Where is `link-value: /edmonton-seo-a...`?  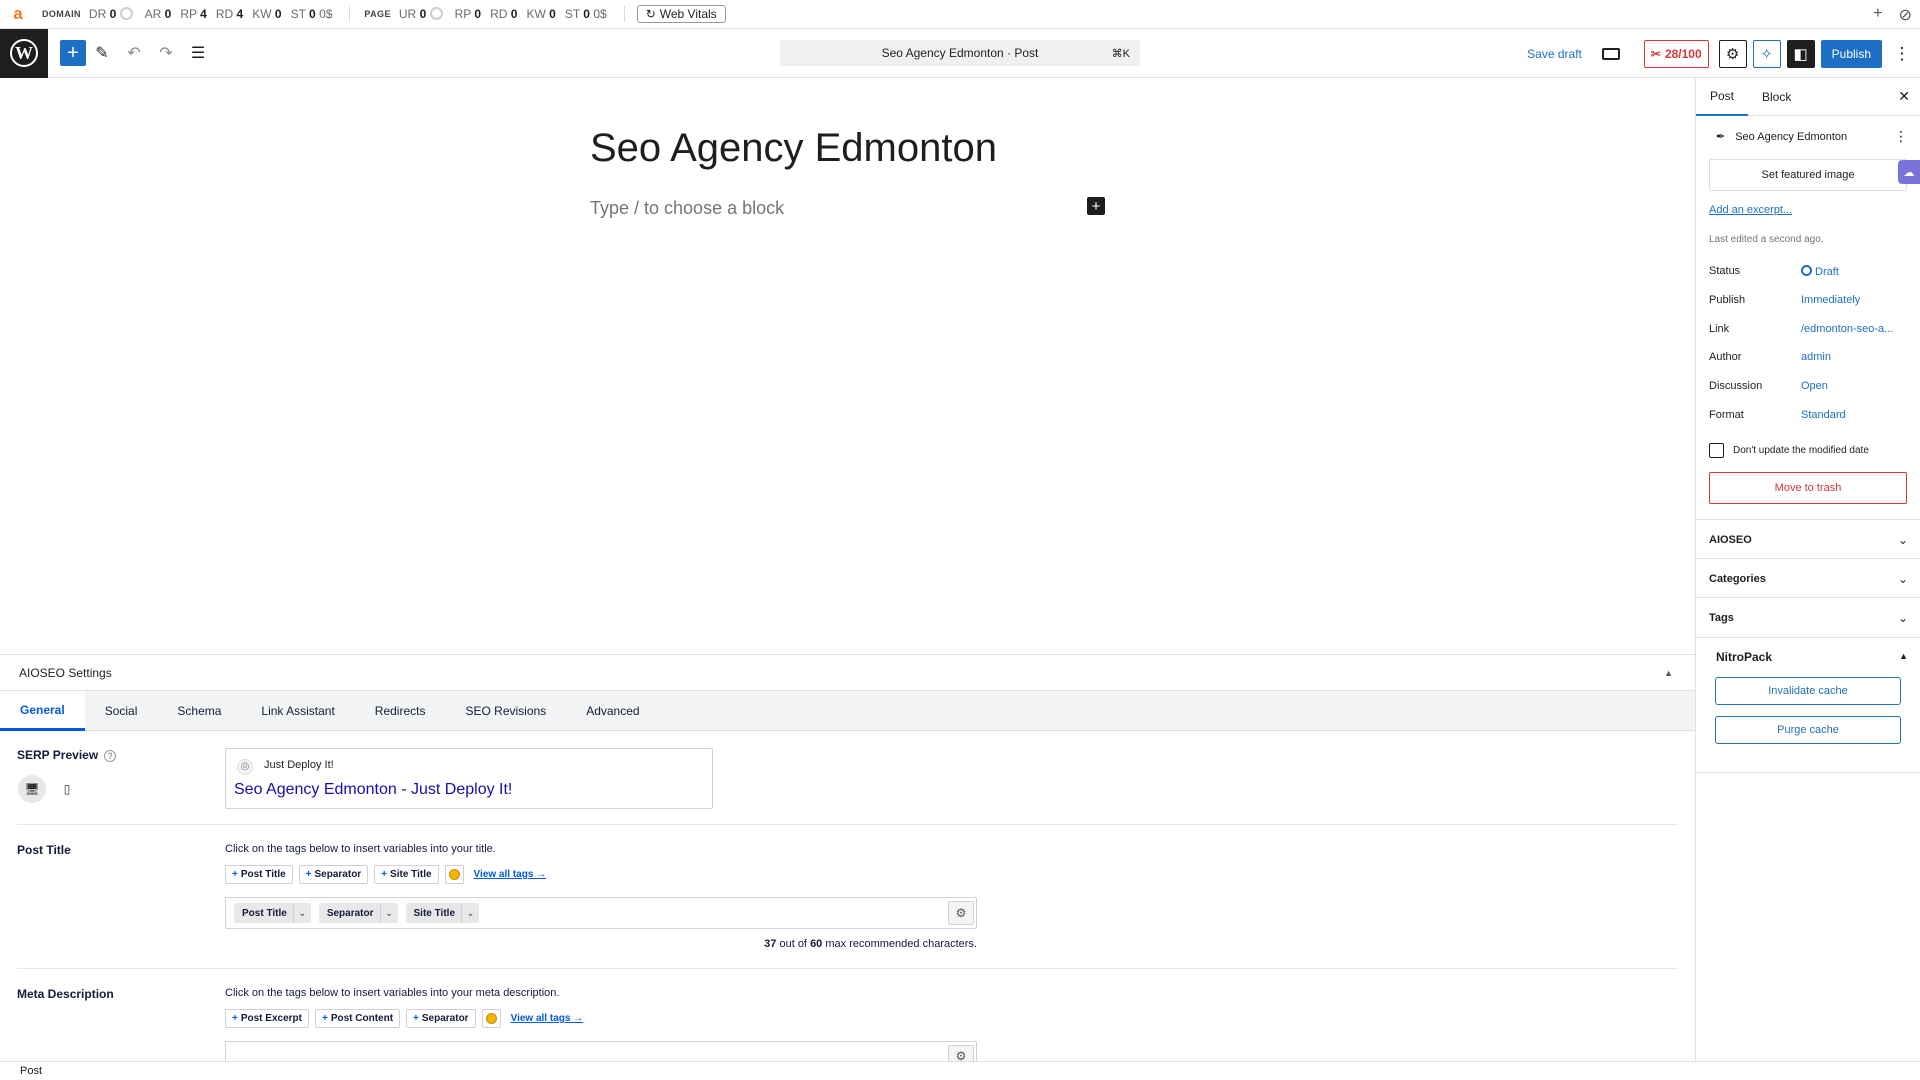
link-value: /edmonton-seo-a... is located at coordinates (1847, 329).